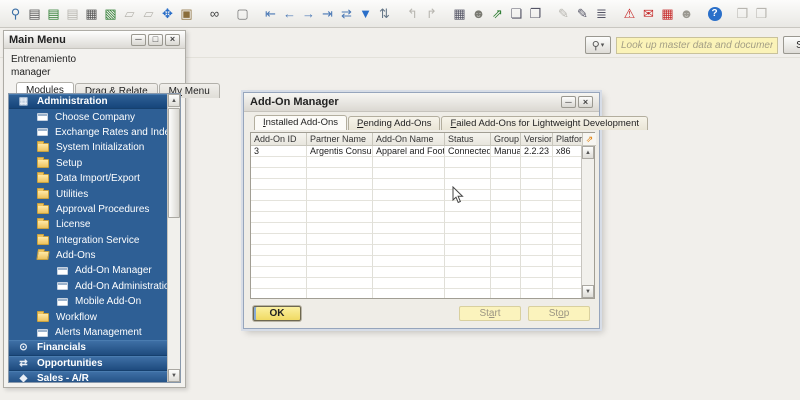 This screenshot has height=400, width=800. I want to click on table-scrollbar: ▲ ▼, so click(587, 222).